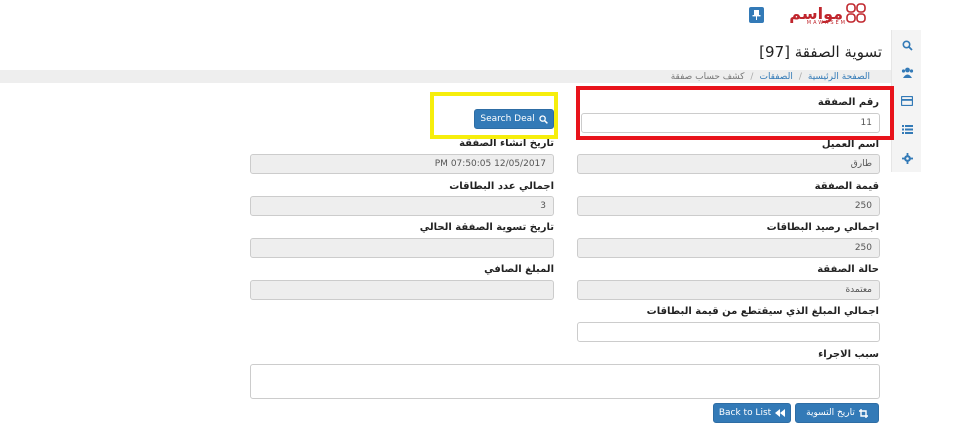 This screenshot has height=445, width=965. Describe the element at coordinates (402, 164) in the screenshot. I see `created-date-field: 12/05/2017 07:50:05 PM` at that location.